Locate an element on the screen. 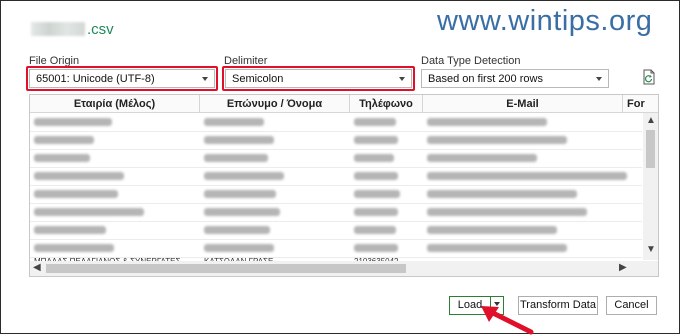  delimiter-highlight is located at coordinates (318, 78).